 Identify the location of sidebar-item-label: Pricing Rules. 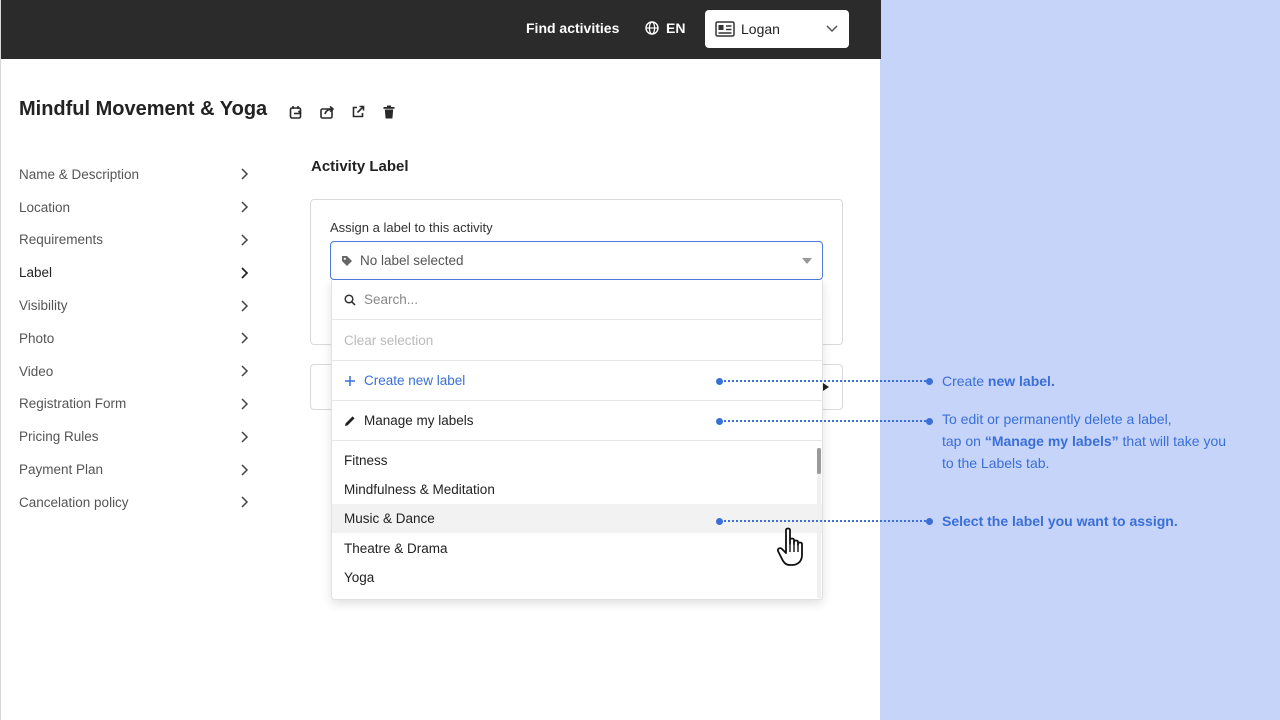
(59, 437).